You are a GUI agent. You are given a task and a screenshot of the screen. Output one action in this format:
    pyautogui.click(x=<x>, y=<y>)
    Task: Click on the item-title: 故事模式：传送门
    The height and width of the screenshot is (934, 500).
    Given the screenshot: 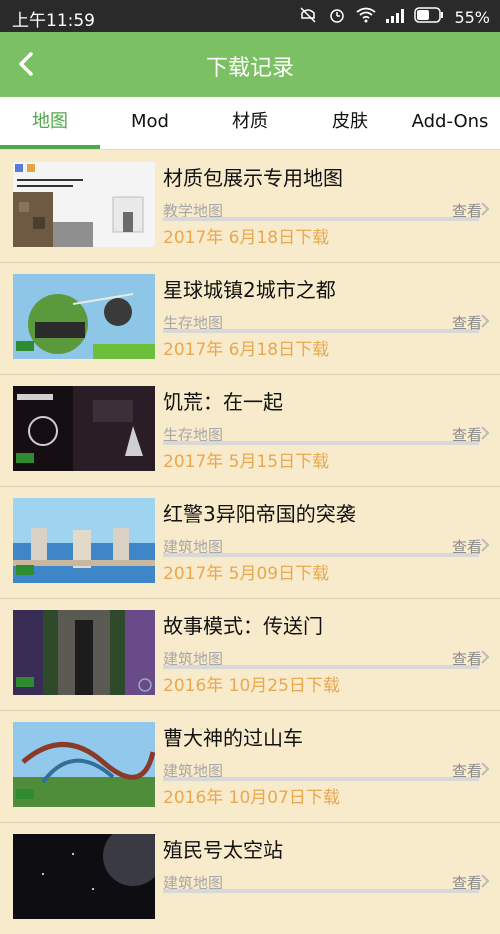 What is the action you would take?
    pyautogui.click(x=243, y=626)
    